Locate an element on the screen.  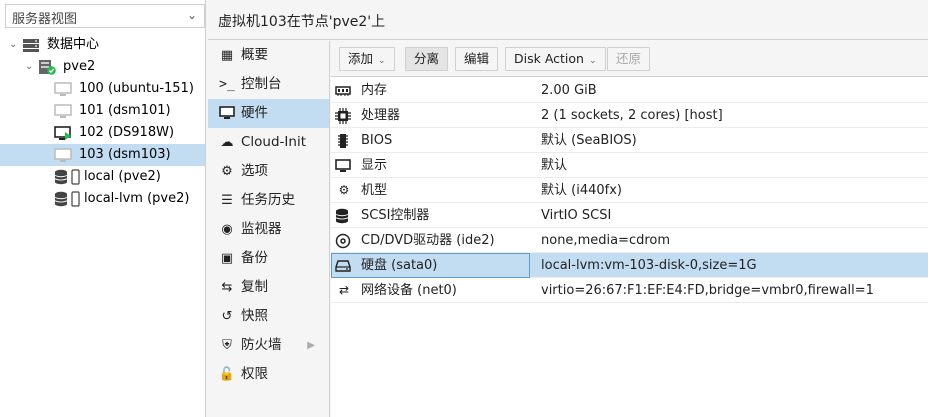
hardware-row-cpu: 处理器 2 (1 sockets, 2 cores) [host] is located at coordinates (629, 115).